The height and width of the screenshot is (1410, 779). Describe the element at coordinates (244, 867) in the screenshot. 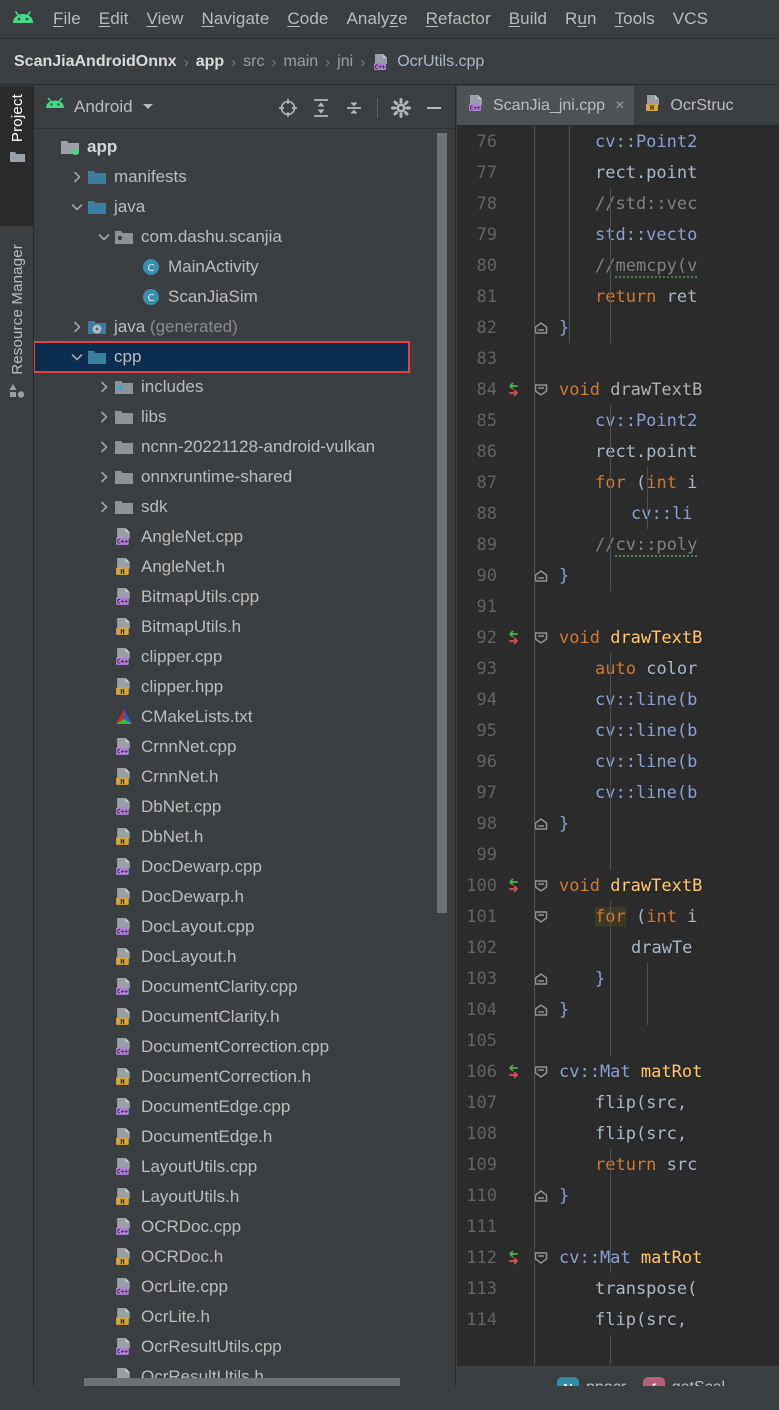

I see `tree-row: C++ DocDewarp.cpp` at that location.